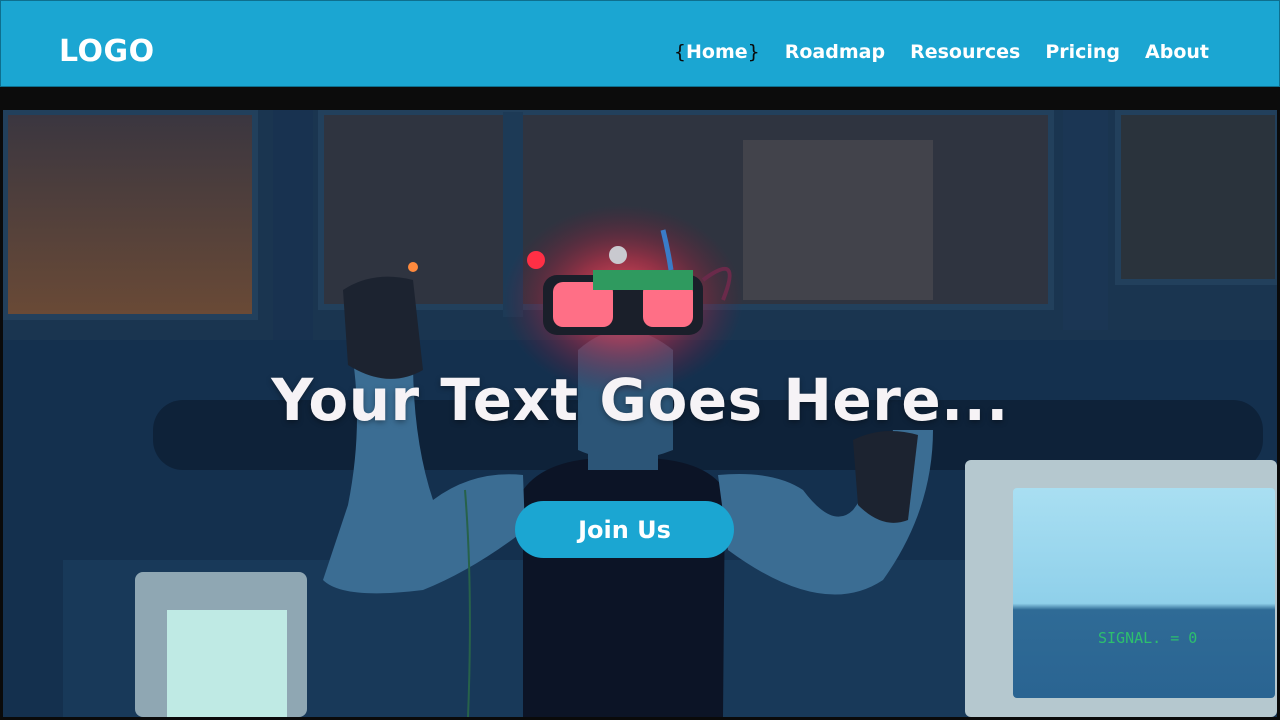  Describe the element at coordinates (107, 52) in the screenshot. I see `logo: LOGO` at that location.